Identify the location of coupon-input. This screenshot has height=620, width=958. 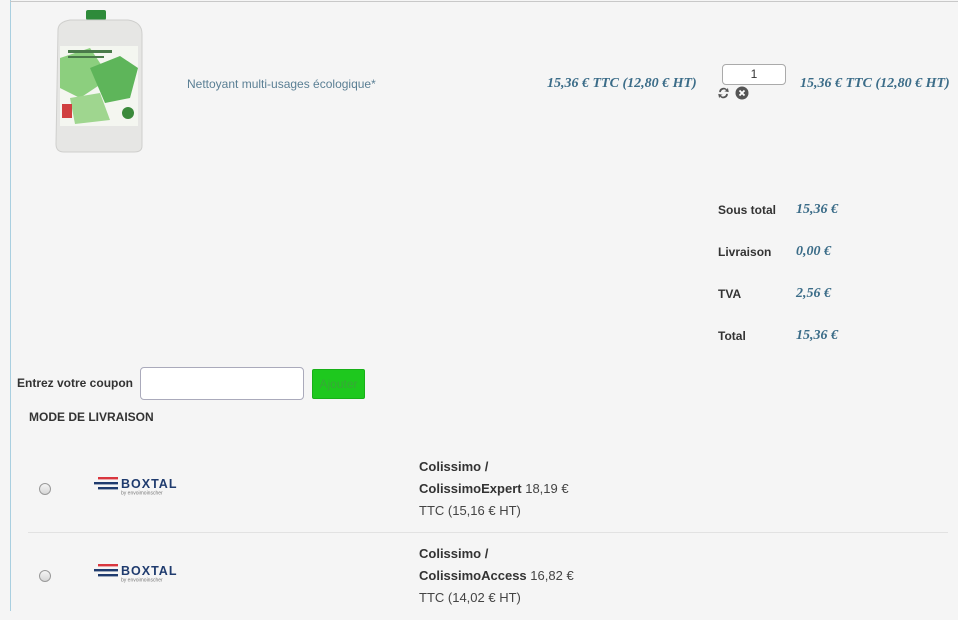
(222, 383).